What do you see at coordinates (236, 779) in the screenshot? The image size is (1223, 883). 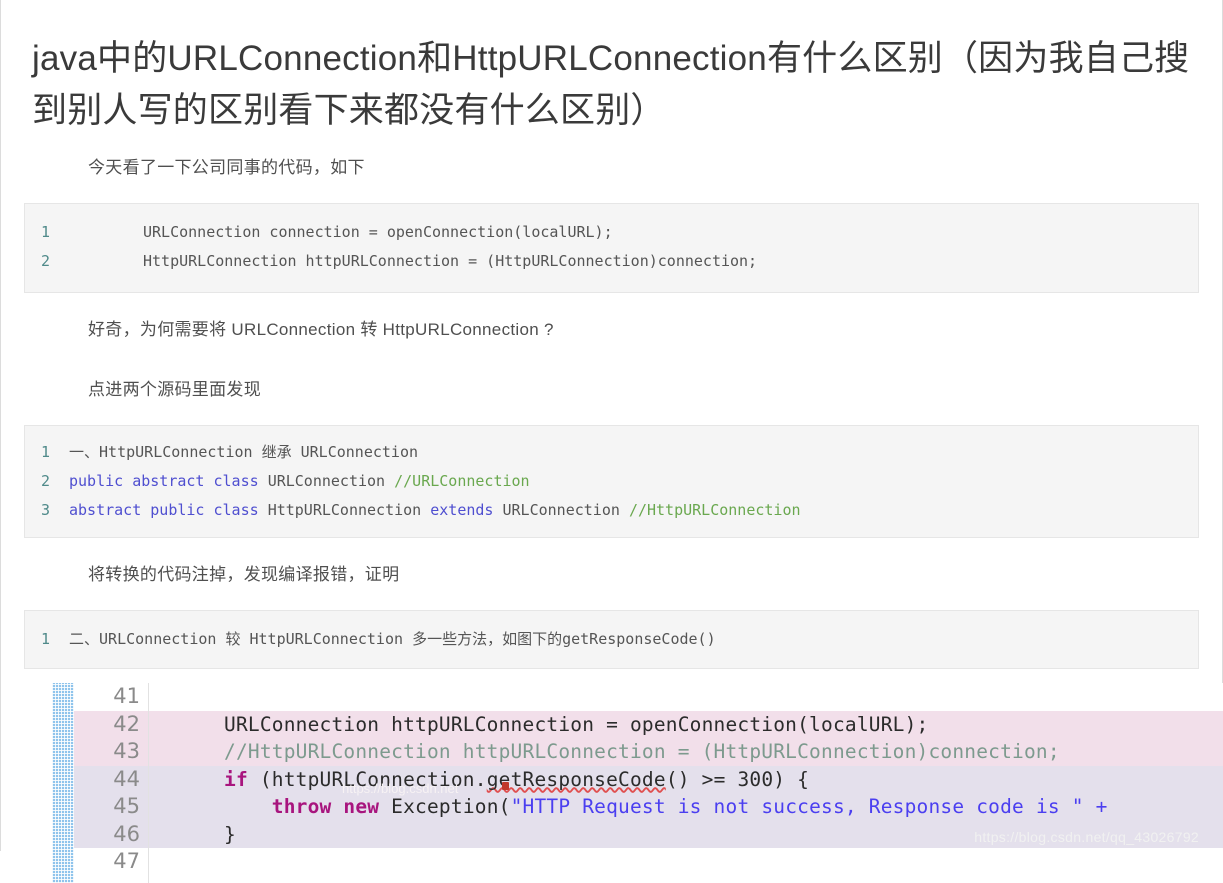 I see `ide-code-token: if` at bounding box center [236, 779].